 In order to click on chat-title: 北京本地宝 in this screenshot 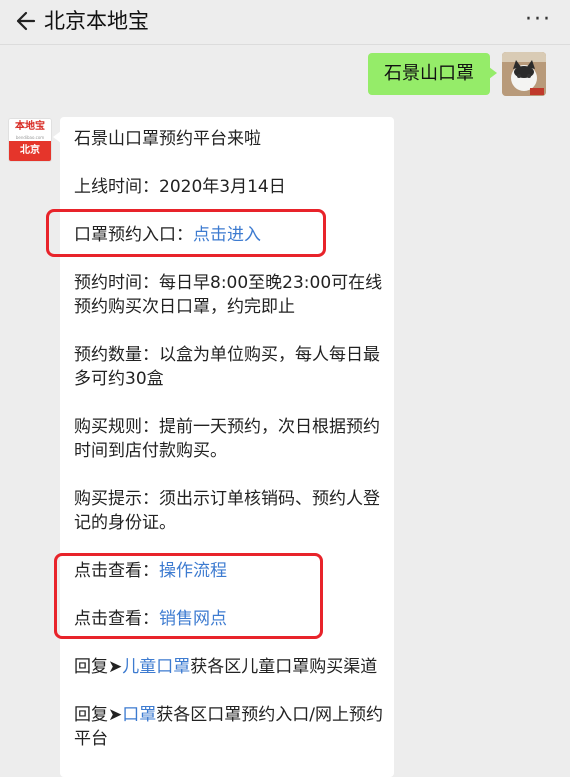, I will do `click(96, 21)`.